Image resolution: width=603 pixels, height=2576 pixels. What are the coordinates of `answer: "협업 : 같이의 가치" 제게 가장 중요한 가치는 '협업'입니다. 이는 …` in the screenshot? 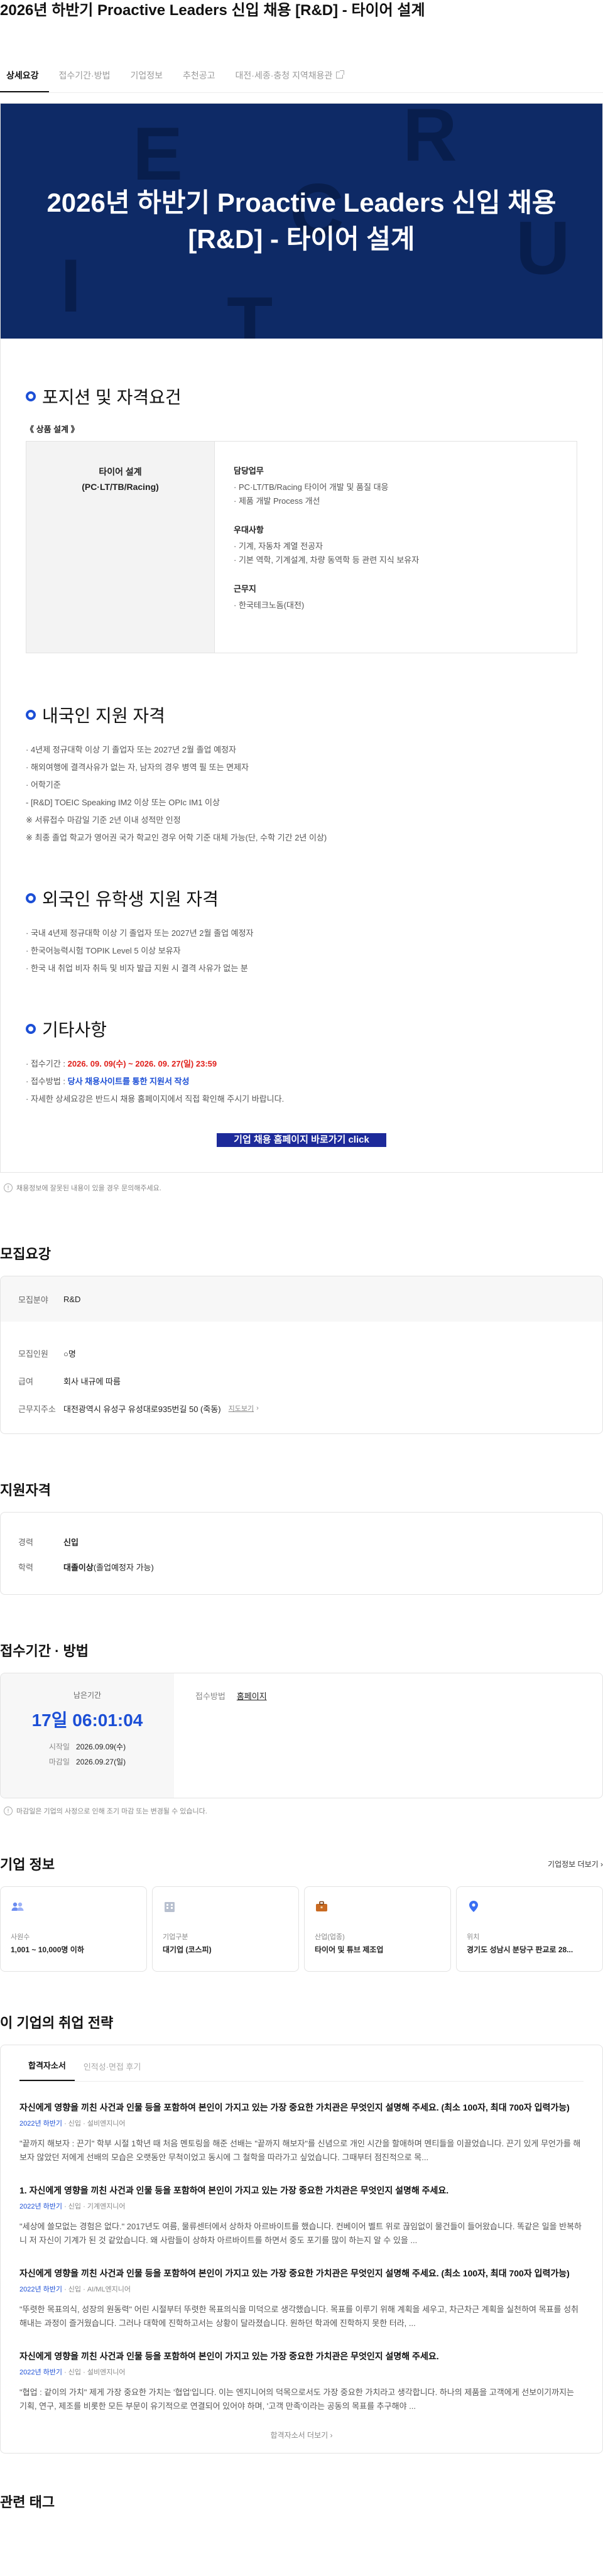 It's located at (297, 2399).